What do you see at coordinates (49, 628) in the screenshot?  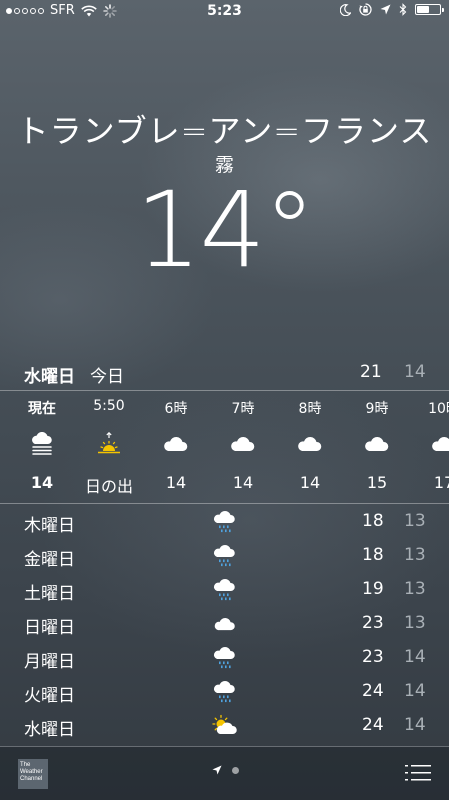 I see `day-name: 日曜日` at bounding box center [49, 628].